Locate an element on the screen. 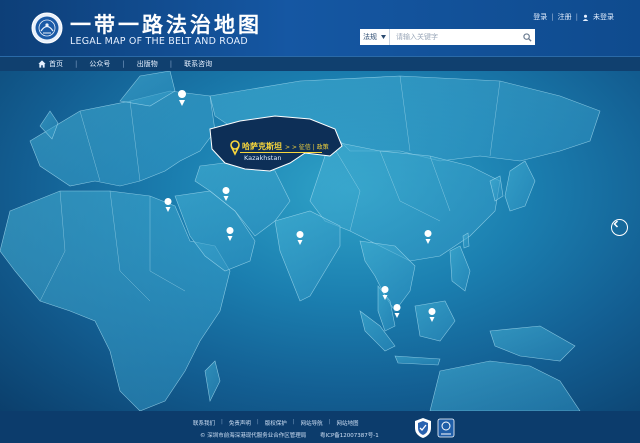  selected-country-name-en: Kazakhstan is located at coordinates (263, 158).